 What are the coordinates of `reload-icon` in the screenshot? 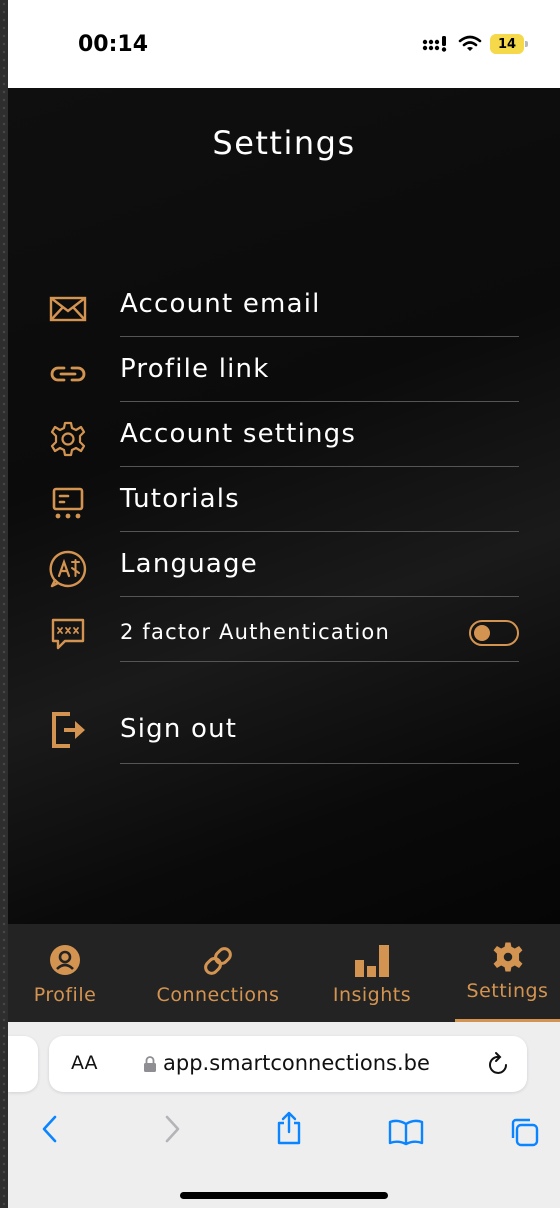 It's located at (499, 1064).